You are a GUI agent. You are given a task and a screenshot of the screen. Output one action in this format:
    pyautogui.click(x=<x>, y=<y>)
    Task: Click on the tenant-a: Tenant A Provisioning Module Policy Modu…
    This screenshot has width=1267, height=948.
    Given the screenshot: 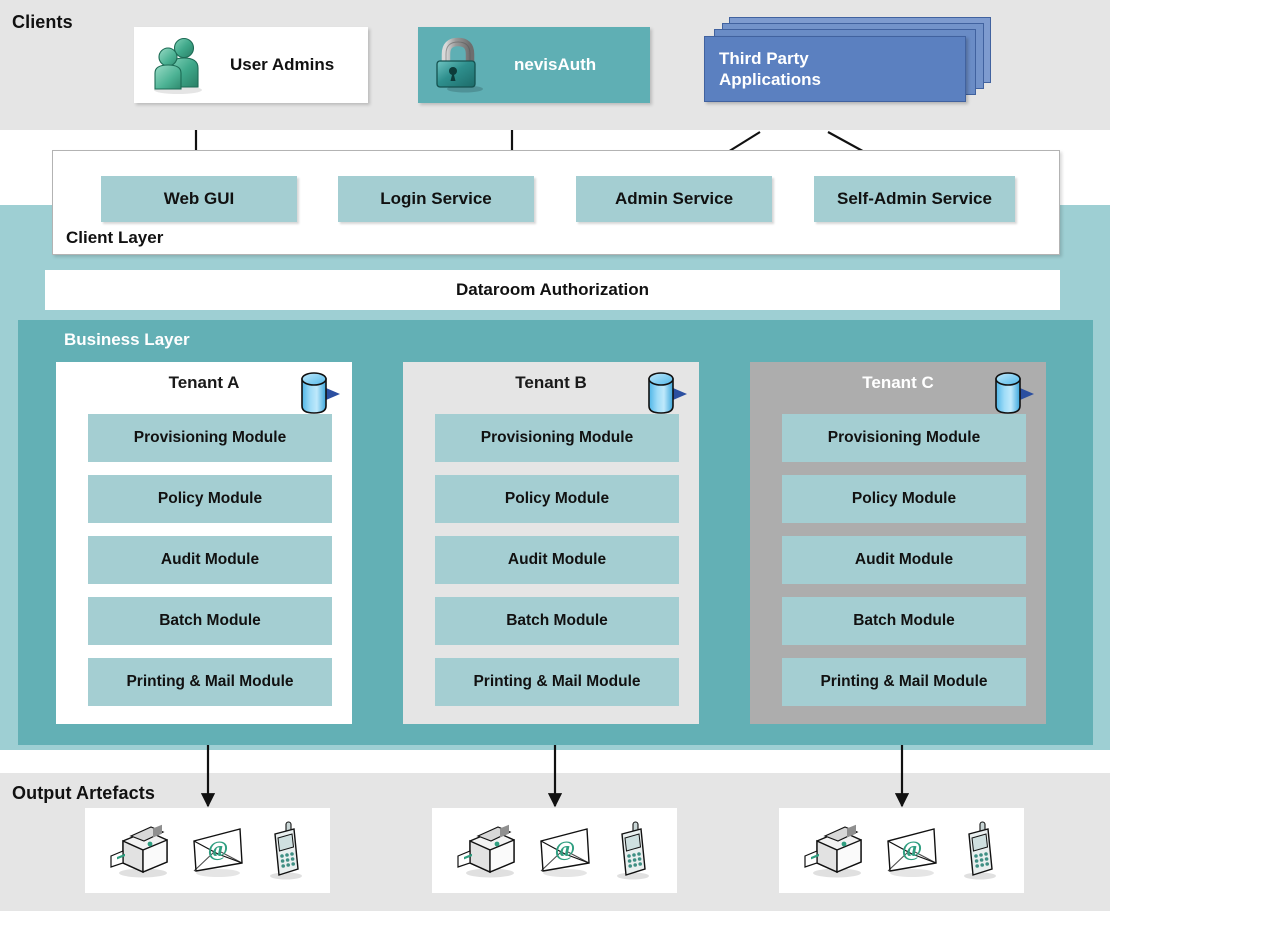 What is the action you would take?
    pyautogui.click(x=204, y=543)
    